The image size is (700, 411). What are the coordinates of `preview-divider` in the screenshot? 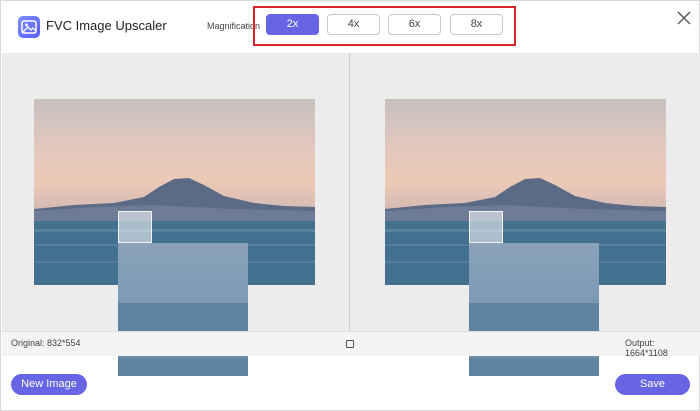 It's located at (349, 192).